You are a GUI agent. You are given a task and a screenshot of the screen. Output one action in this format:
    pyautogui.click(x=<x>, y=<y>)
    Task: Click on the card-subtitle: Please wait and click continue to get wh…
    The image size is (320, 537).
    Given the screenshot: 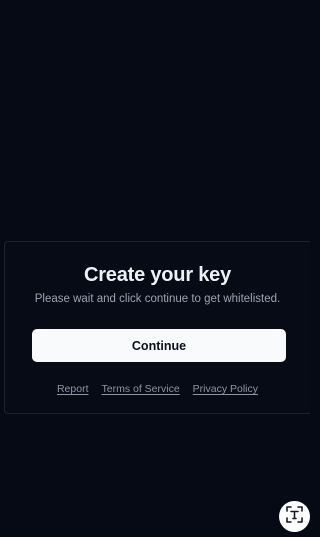 What is the action you would take?
    pyautogui.click(x=157, y=299)
    